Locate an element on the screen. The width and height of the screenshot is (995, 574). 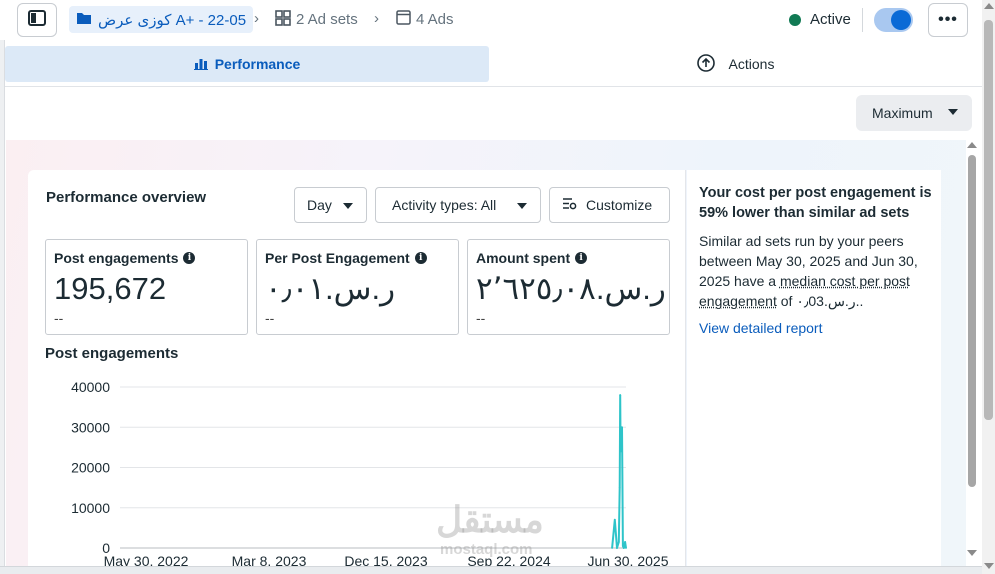
metric-card-per-post-engagement: Per Post Engagement i ر.س.٠٫٠١ -- is located at coordinates (357, 287).